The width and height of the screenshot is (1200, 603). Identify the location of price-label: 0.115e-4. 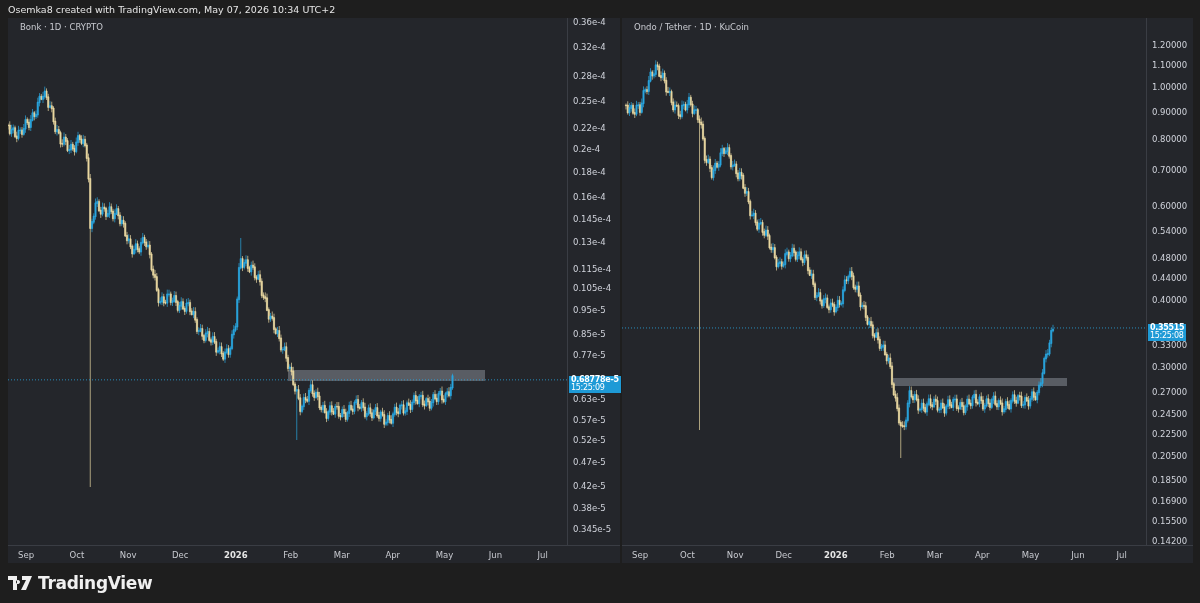
(592, 268).